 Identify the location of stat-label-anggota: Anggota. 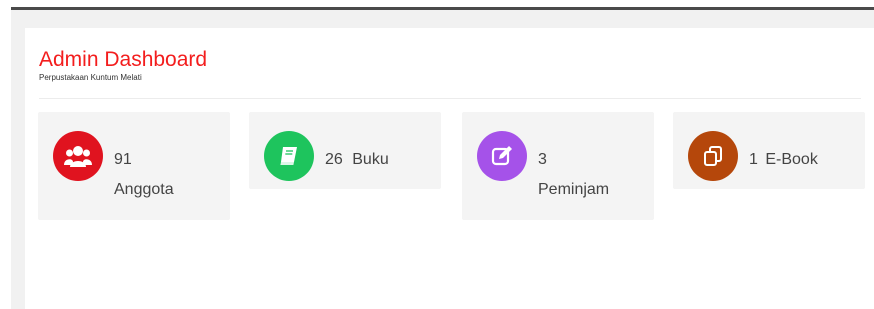
(144, 189).